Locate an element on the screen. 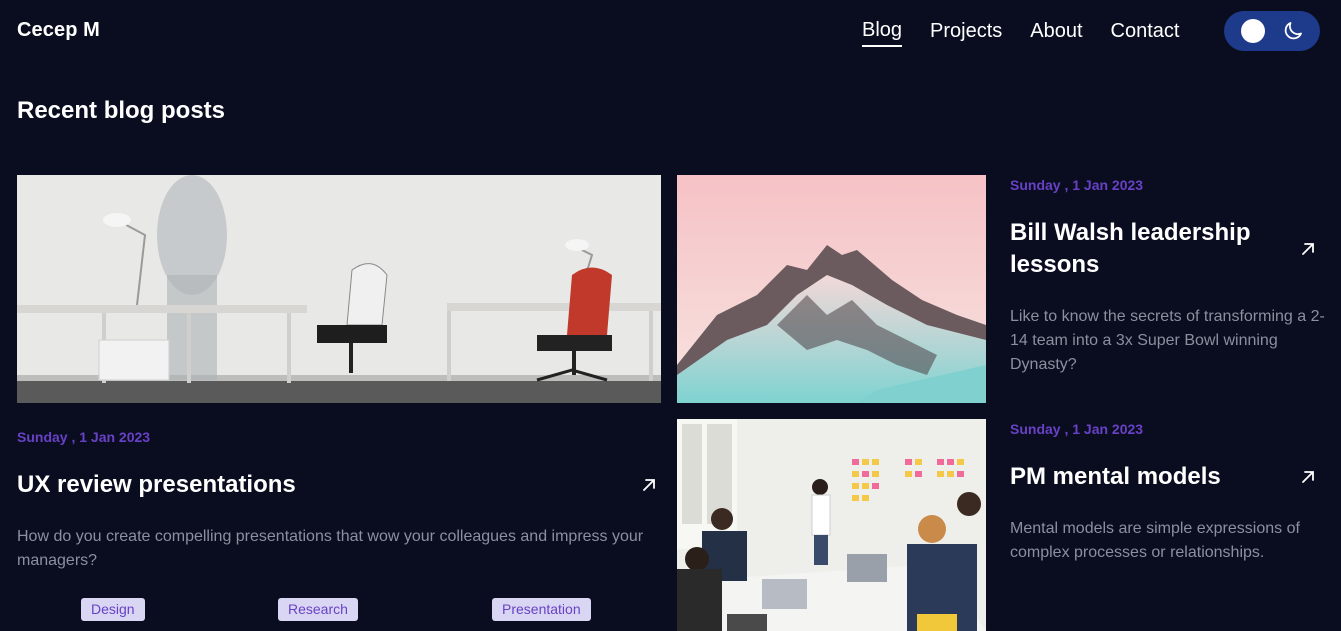 The image size is (1341, 631). main-nav: Blog Projects About Contact is located at coordinates (1034, 32).